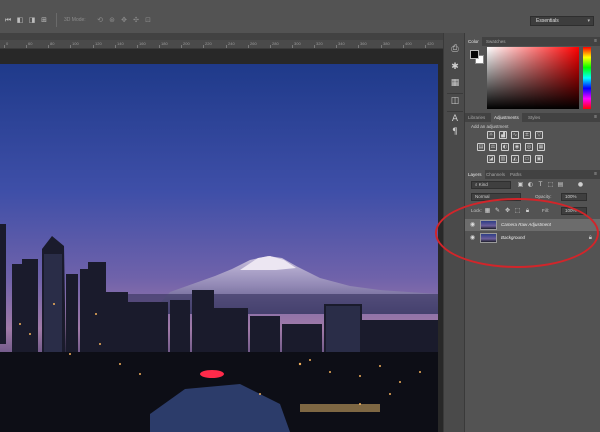 The height and width of the screenshot is (432, 600). What do you see at coordinates (517, 147) in the screenshot?
I see `photo-filter-icon: ◉` at bounding box center [517, 147].